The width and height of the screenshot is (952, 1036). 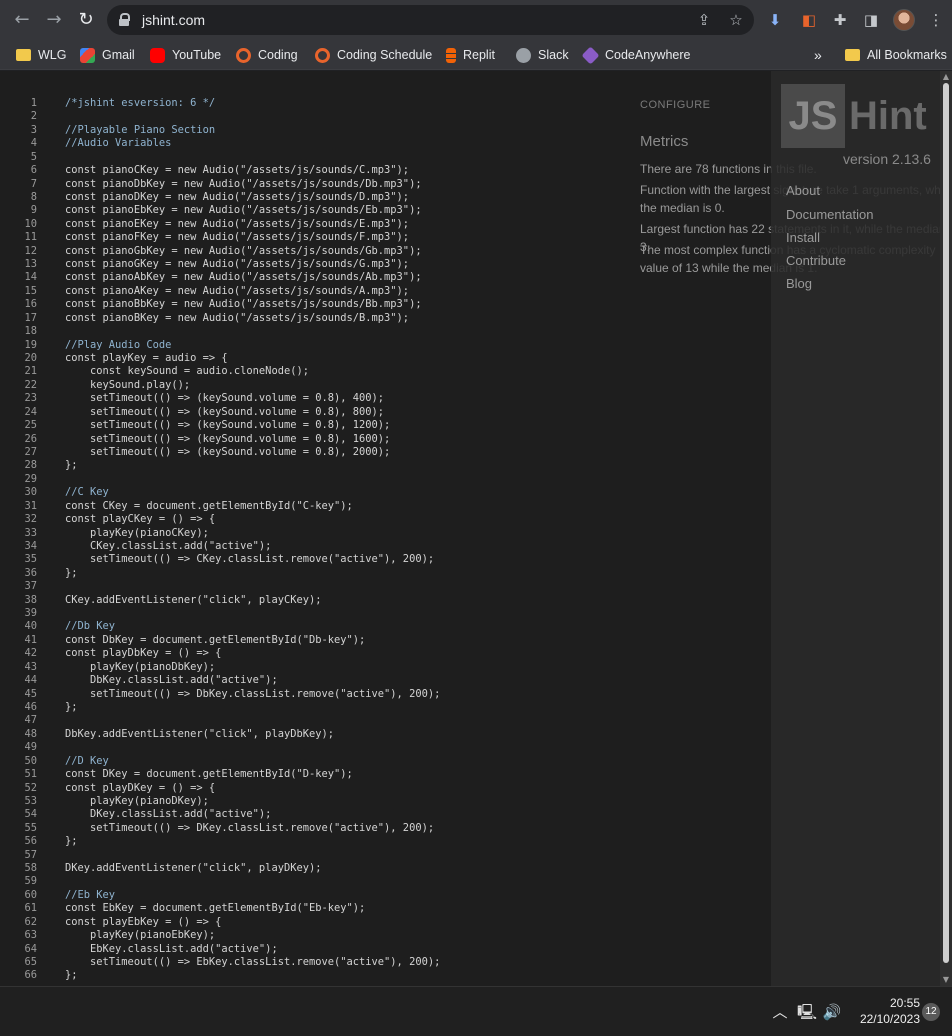 I want to click on nav-about: About, so click(x=803, y=190).